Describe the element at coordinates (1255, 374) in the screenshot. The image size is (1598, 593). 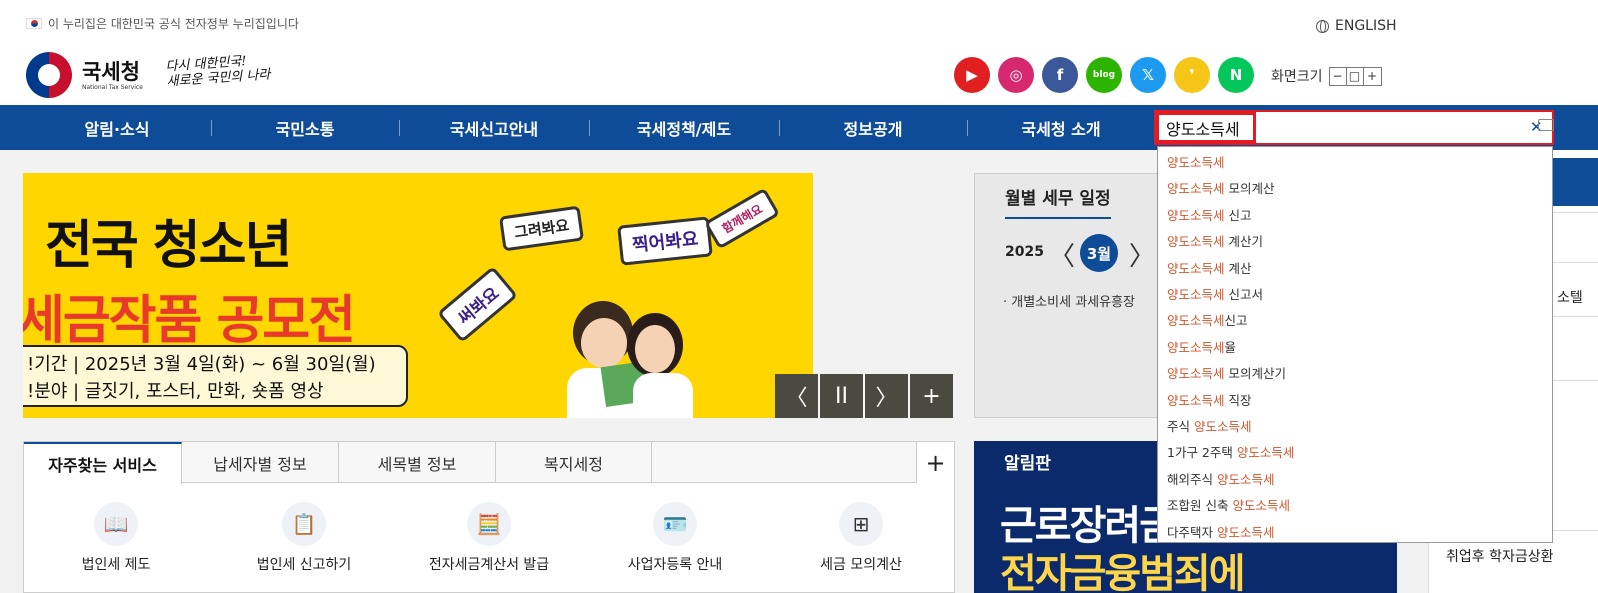
I see `suggestion-rest: 모의계산기` at that location.